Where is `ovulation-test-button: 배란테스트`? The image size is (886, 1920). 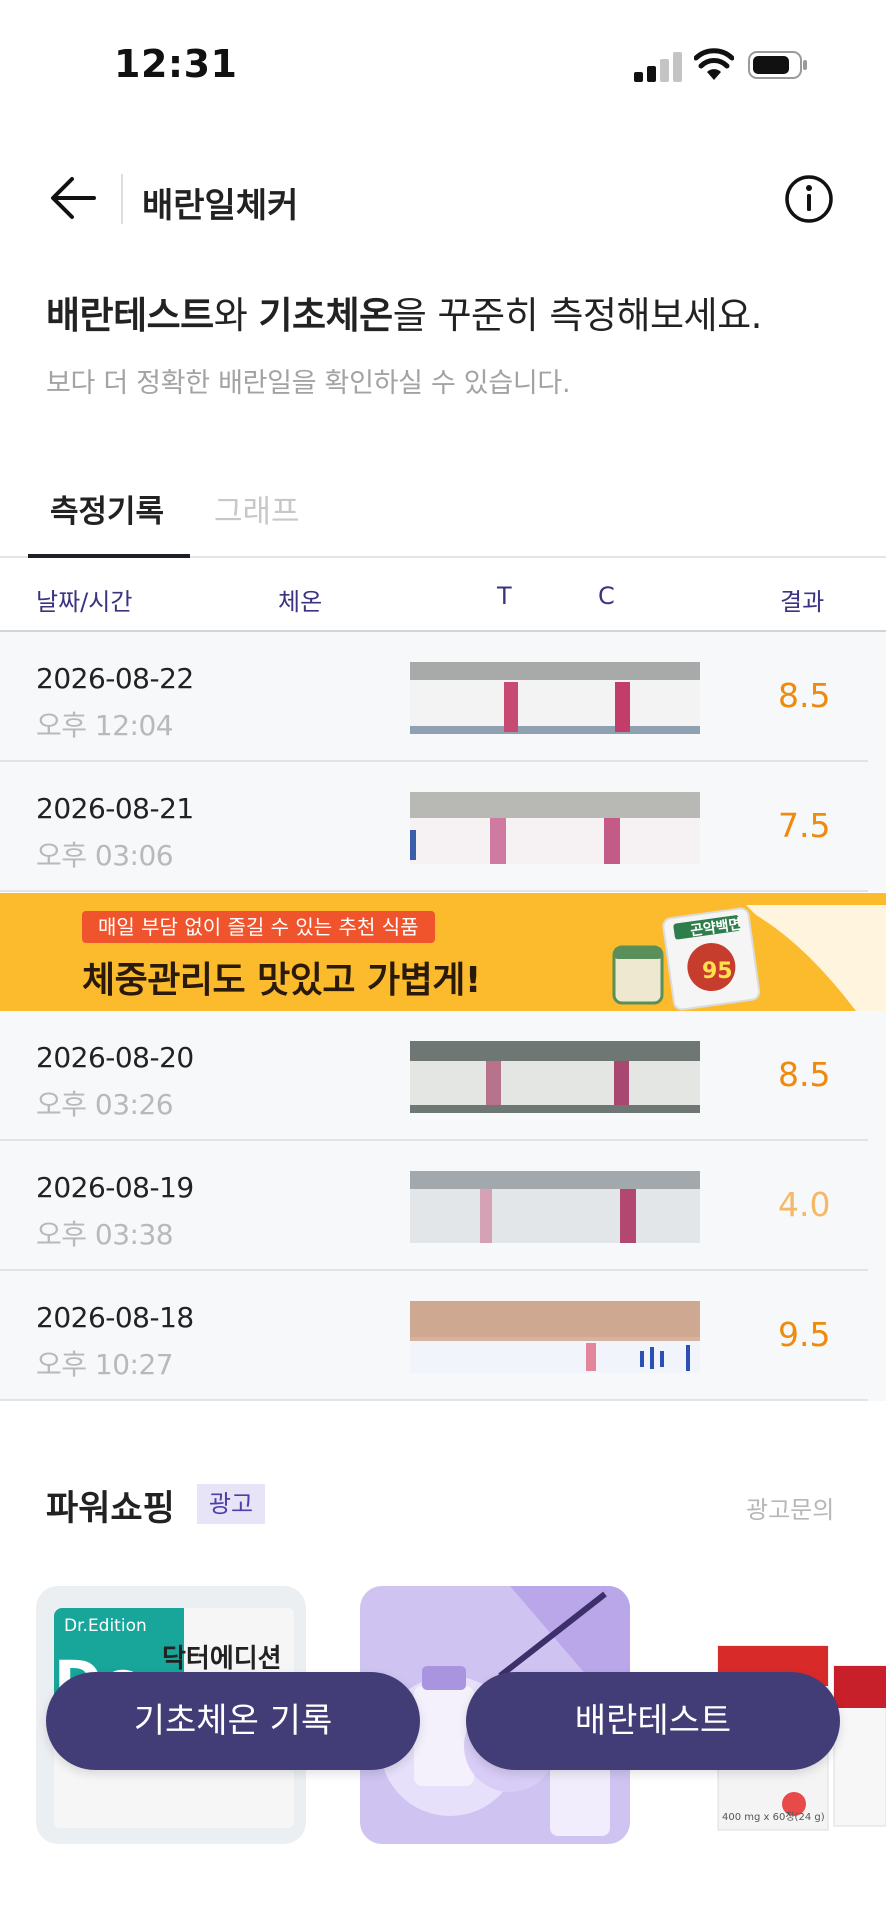 ovulation-test-button: 배란테스트 is located at coordinates (653, 1721).